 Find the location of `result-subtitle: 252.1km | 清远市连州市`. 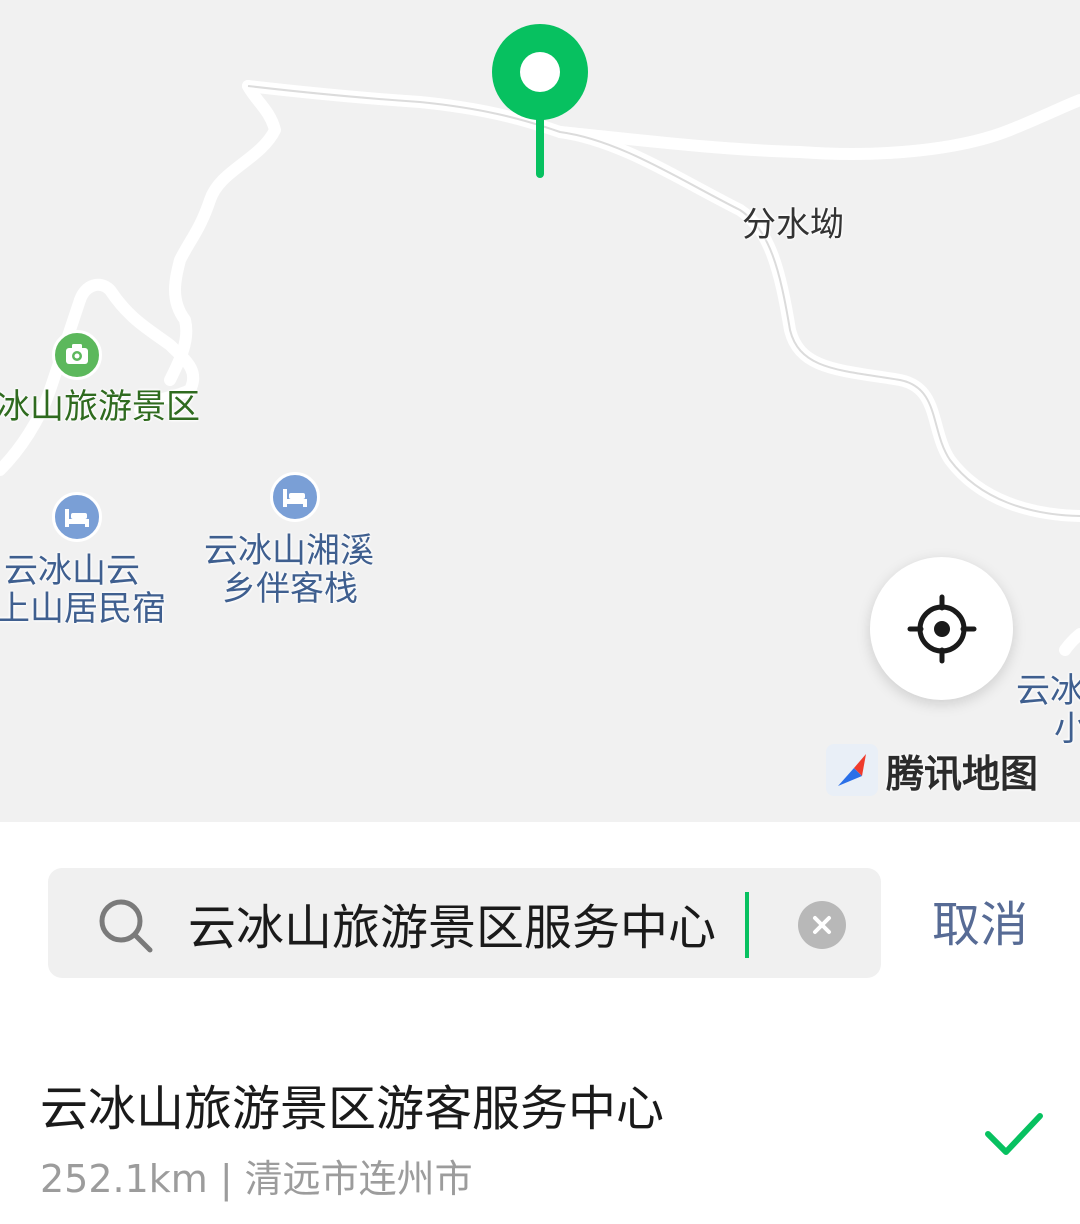

result-subtitle: 252.1km | 清远市连州市 is located at coordinates (256, 1179).